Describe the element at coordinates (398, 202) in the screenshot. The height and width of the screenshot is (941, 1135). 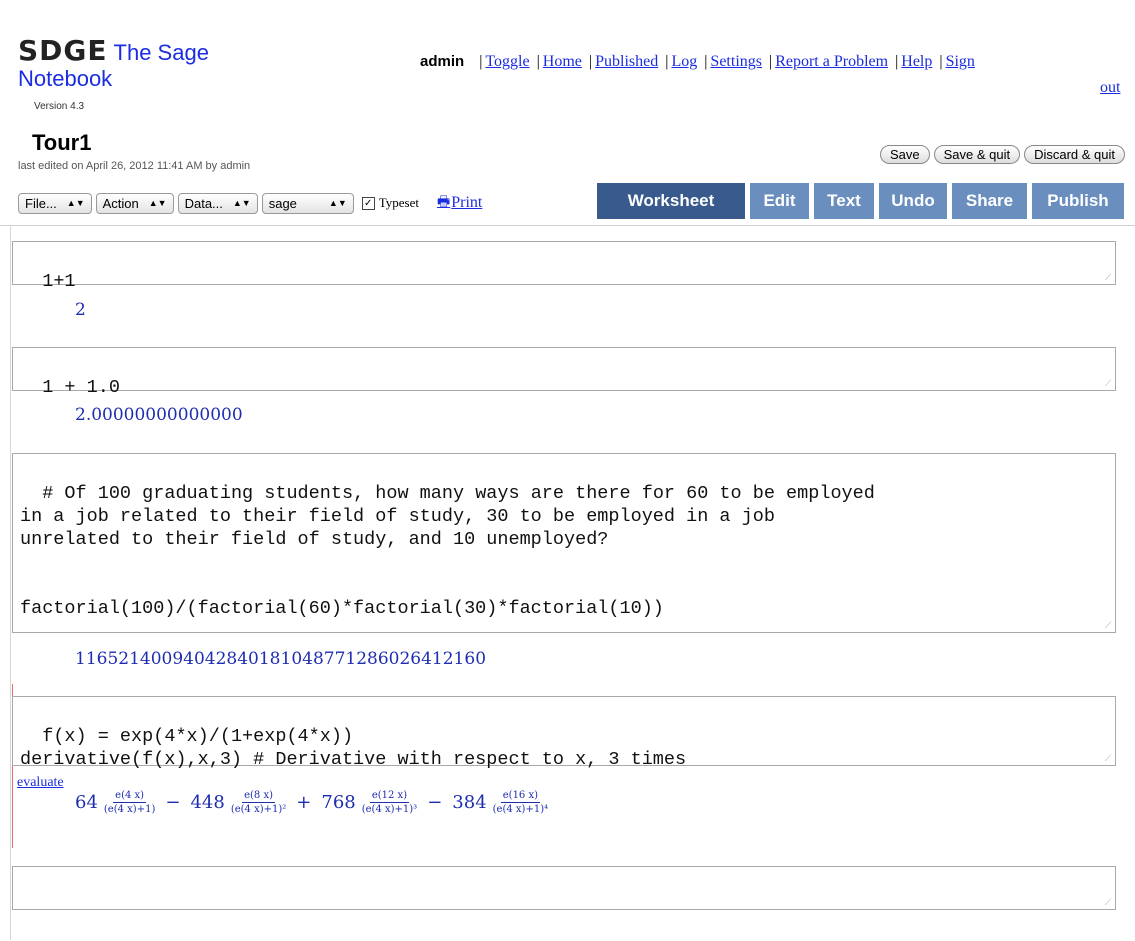
I see `typeset-label: Typeset` at that location.